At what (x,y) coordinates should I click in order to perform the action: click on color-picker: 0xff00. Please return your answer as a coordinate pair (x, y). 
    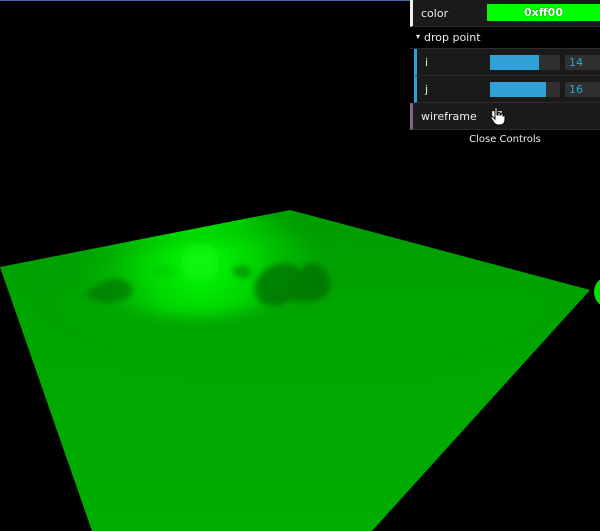
    Looking at the image, I should click on (543, 12).